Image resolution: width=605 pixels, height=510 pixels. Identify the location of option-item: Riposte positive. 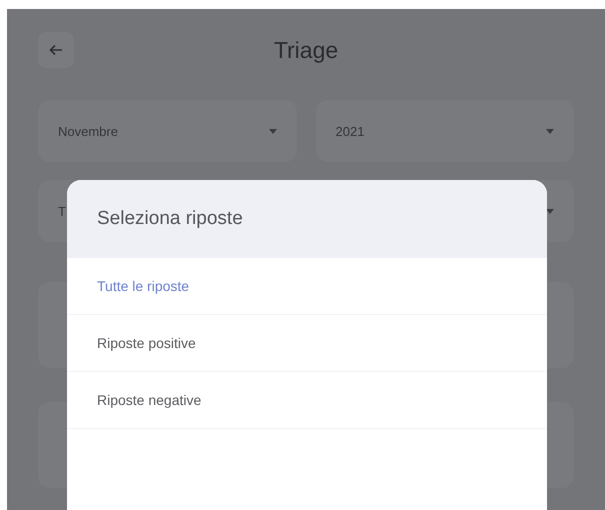
(307, 343).